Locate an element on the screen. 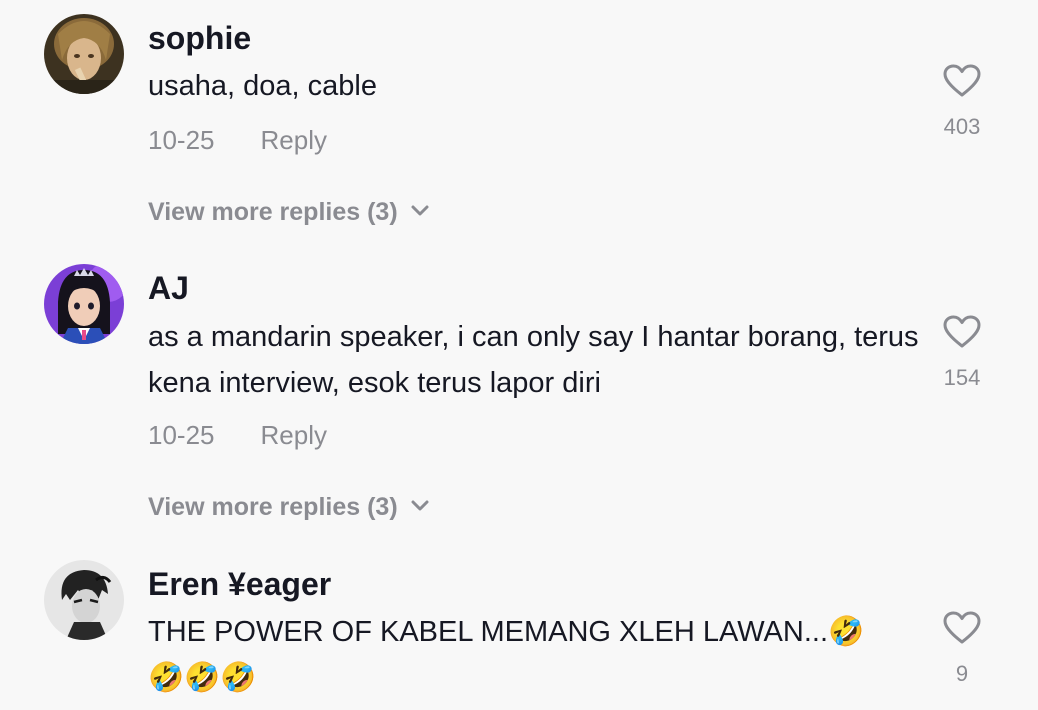 The height and width of the screenshot is (710, 1038). like-count: 154 is located at coordinates (962, 377).